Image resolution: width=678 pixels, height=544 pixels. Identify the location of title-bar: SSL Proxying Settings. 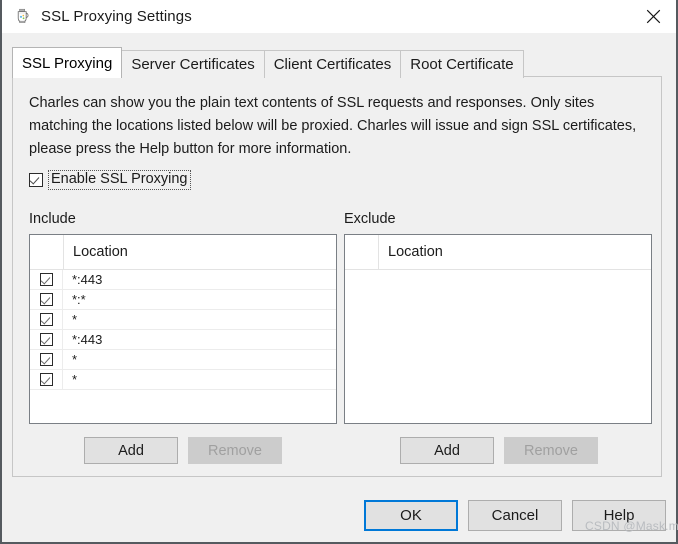
(339, 16).